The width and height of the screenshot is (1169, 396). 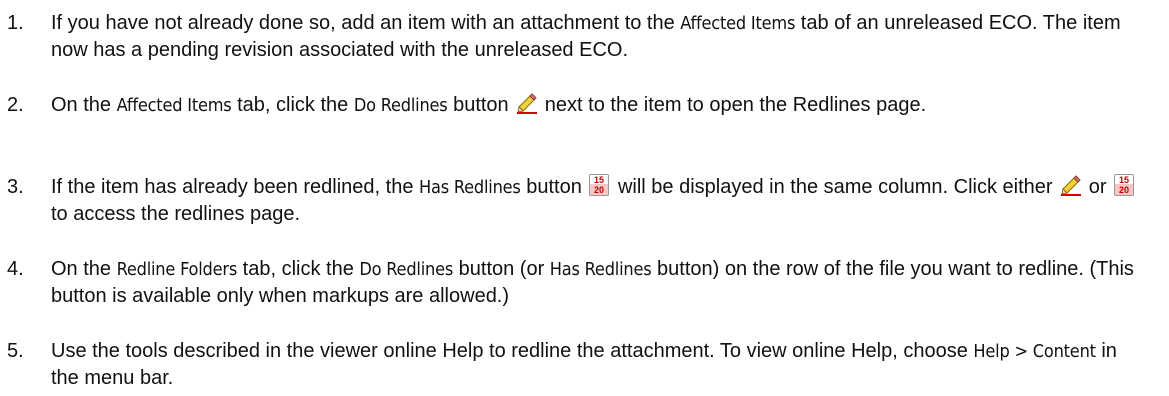 I want to click on step-text-segment: to access the redlines page., so click(x=176, y=214).